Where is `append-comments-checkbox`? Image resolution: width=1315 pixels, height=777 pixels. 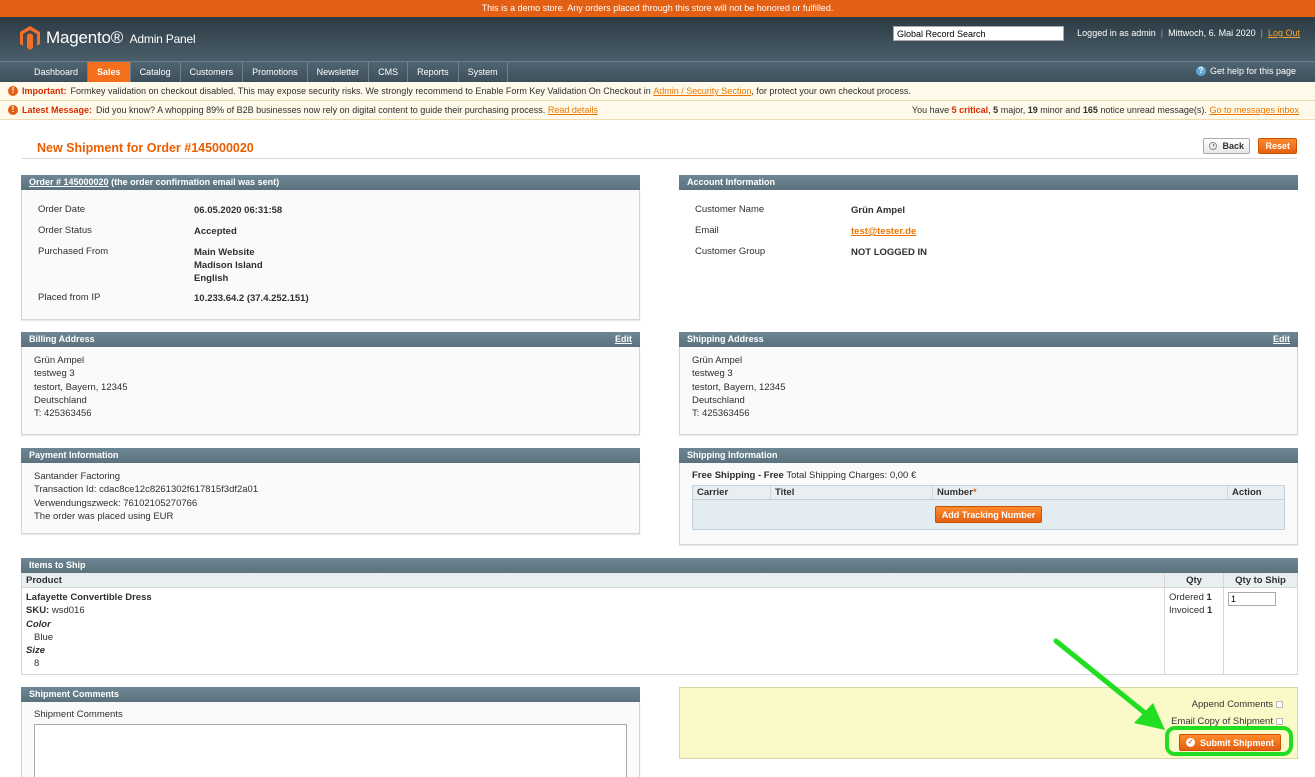
append-comments-checkbox is located at coordinates (1279, 704).